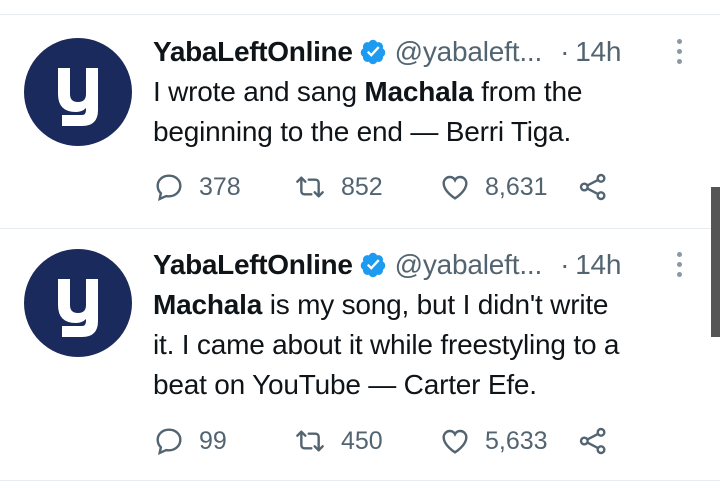  I want to click on like-button: 8,631, so click(493, 187).